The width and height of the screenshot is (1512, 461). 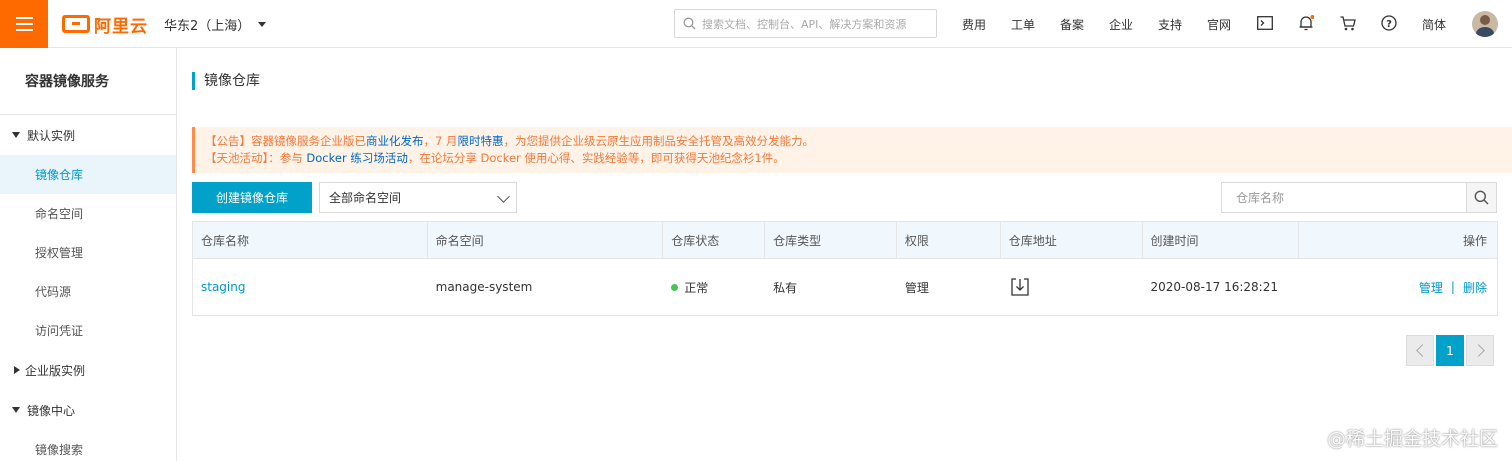 I want to click on nav-link-tickets: 工单, so click(x=1023, y=24).